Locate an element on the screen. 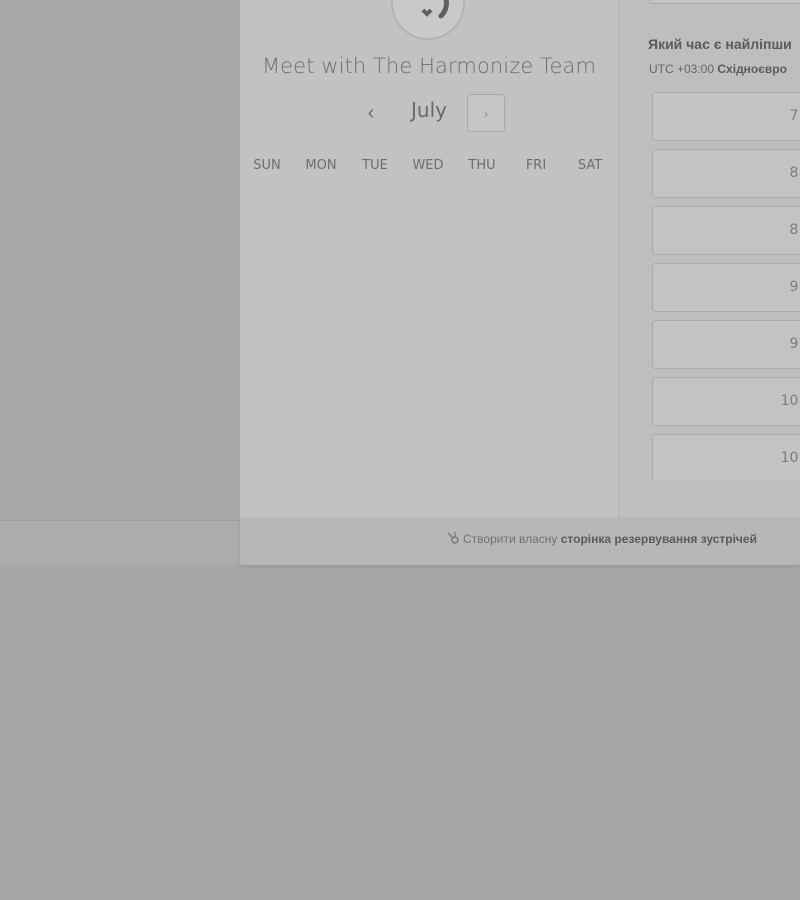 This screenshot has width=800, height=900. time-slot-label: 10:00 is located at coordinates (790, 401).